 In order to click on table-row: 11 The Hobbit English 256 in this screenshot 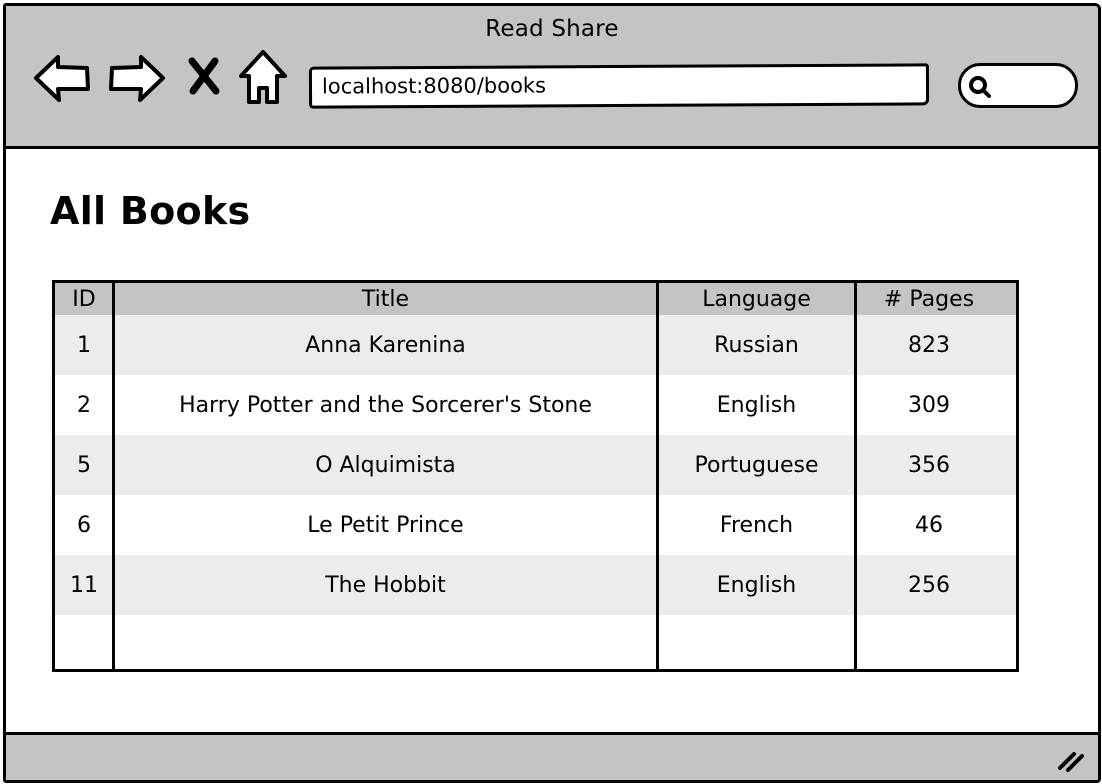, I will do `click(535, 585)`.